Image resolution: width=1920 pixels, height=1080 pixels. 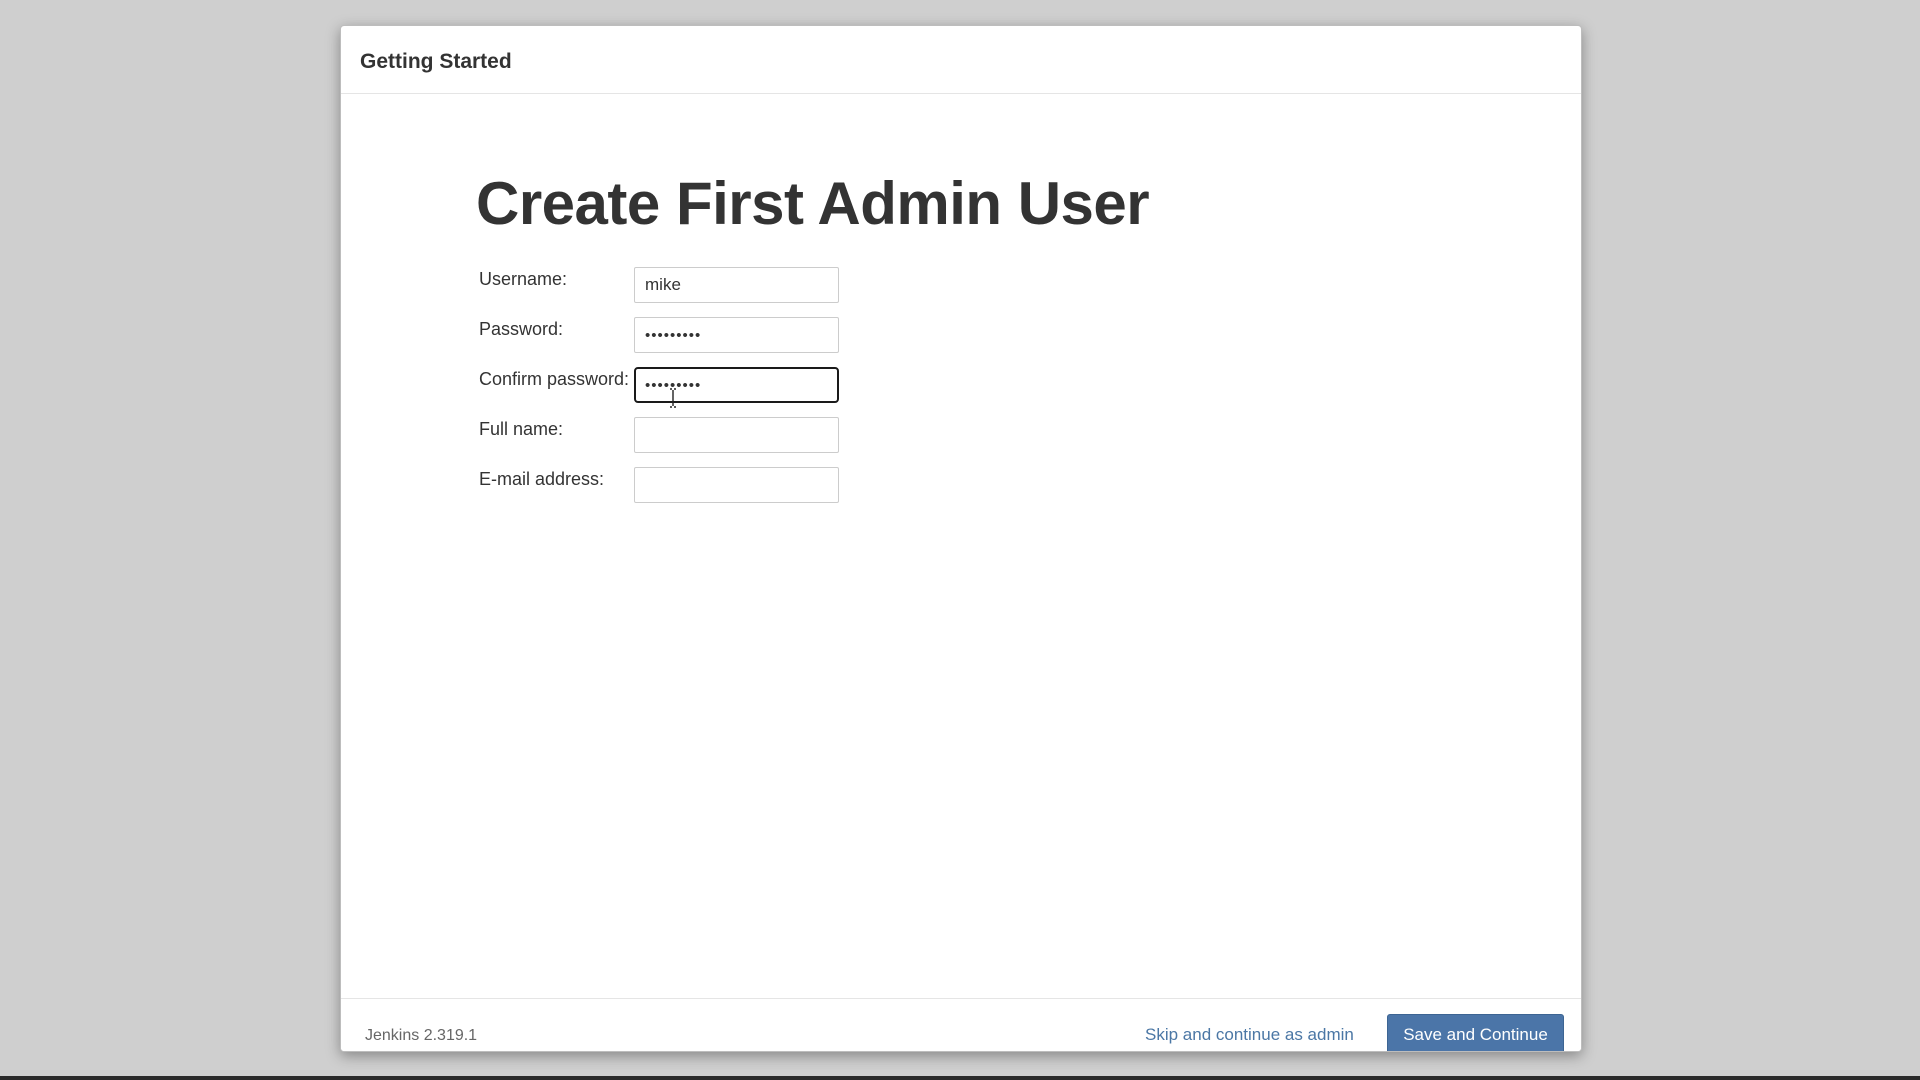 I want to click on dialog-header: Getting Started, so click(x=961, y=60).